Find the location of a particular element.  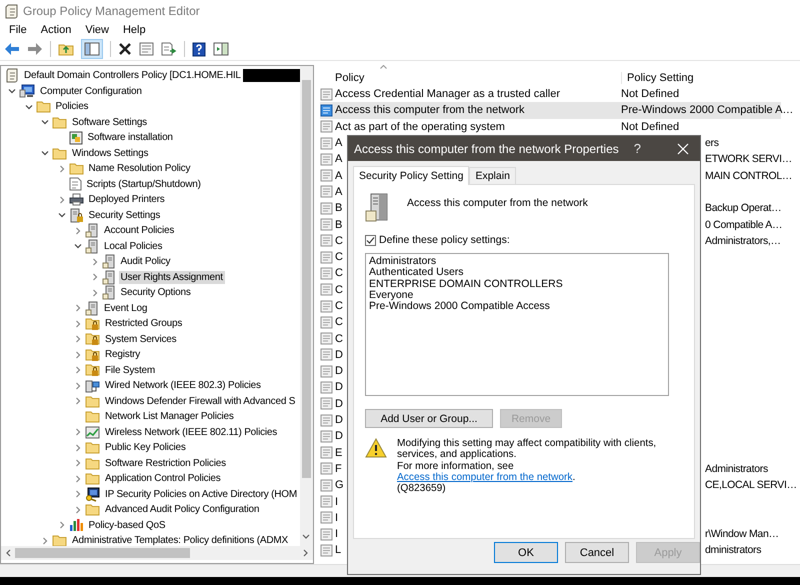

list-item: ENTERPRISE DOMAIN CONTROLLERS is located at coordinates (517, 284).